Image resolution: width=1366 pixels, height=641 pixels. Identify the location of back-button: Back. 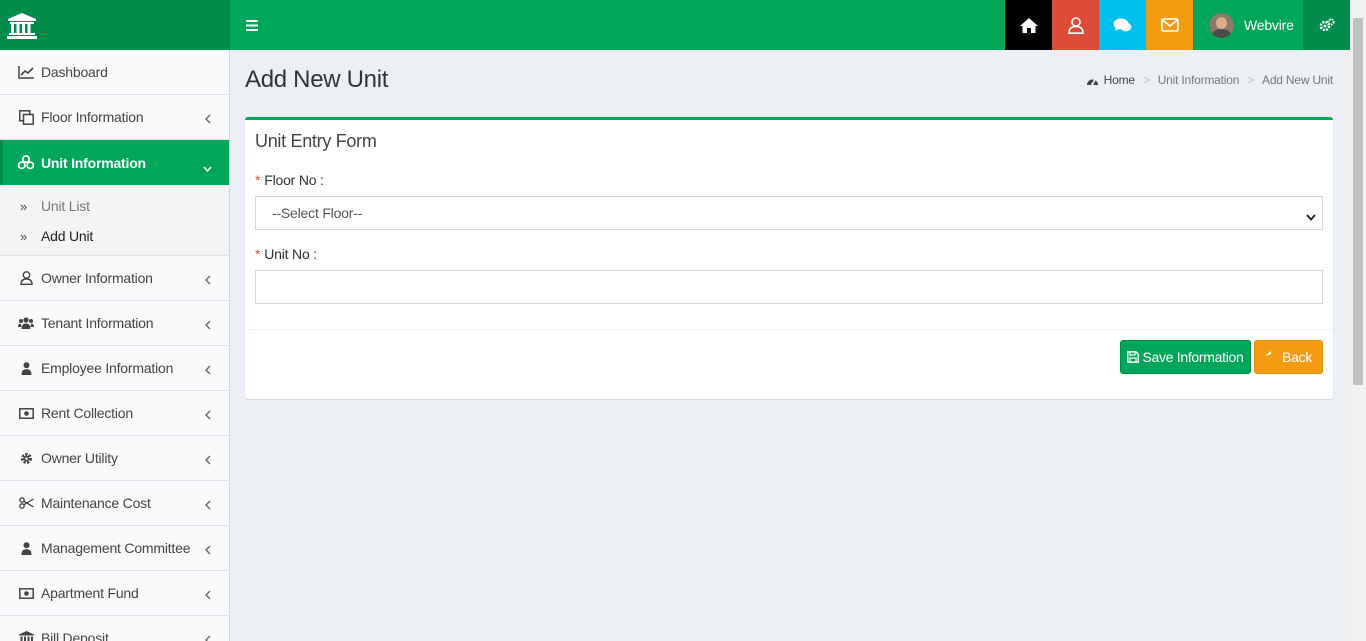
(1288, 357).